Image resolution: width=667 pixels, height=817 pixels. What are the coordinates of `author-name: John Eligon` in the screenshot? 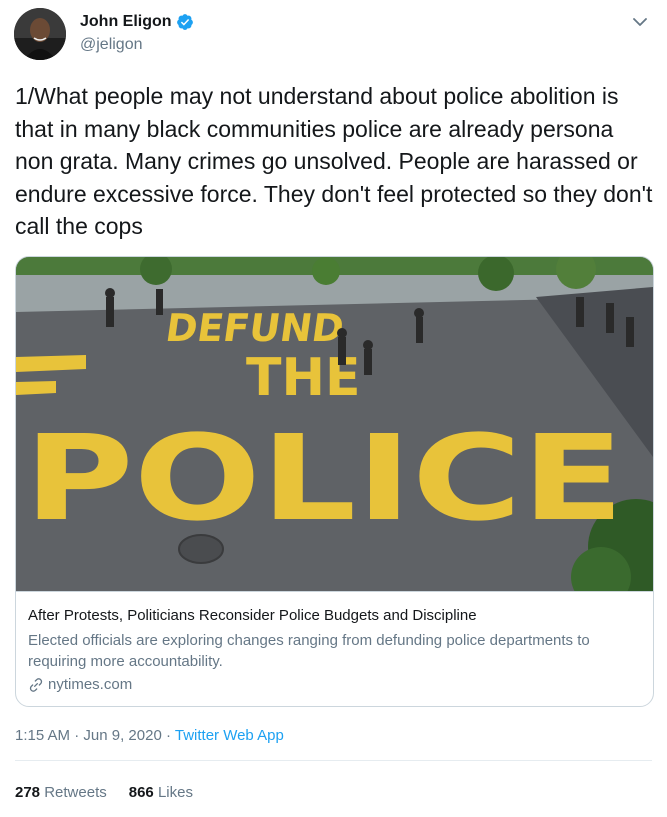 It's located at (126, 22).